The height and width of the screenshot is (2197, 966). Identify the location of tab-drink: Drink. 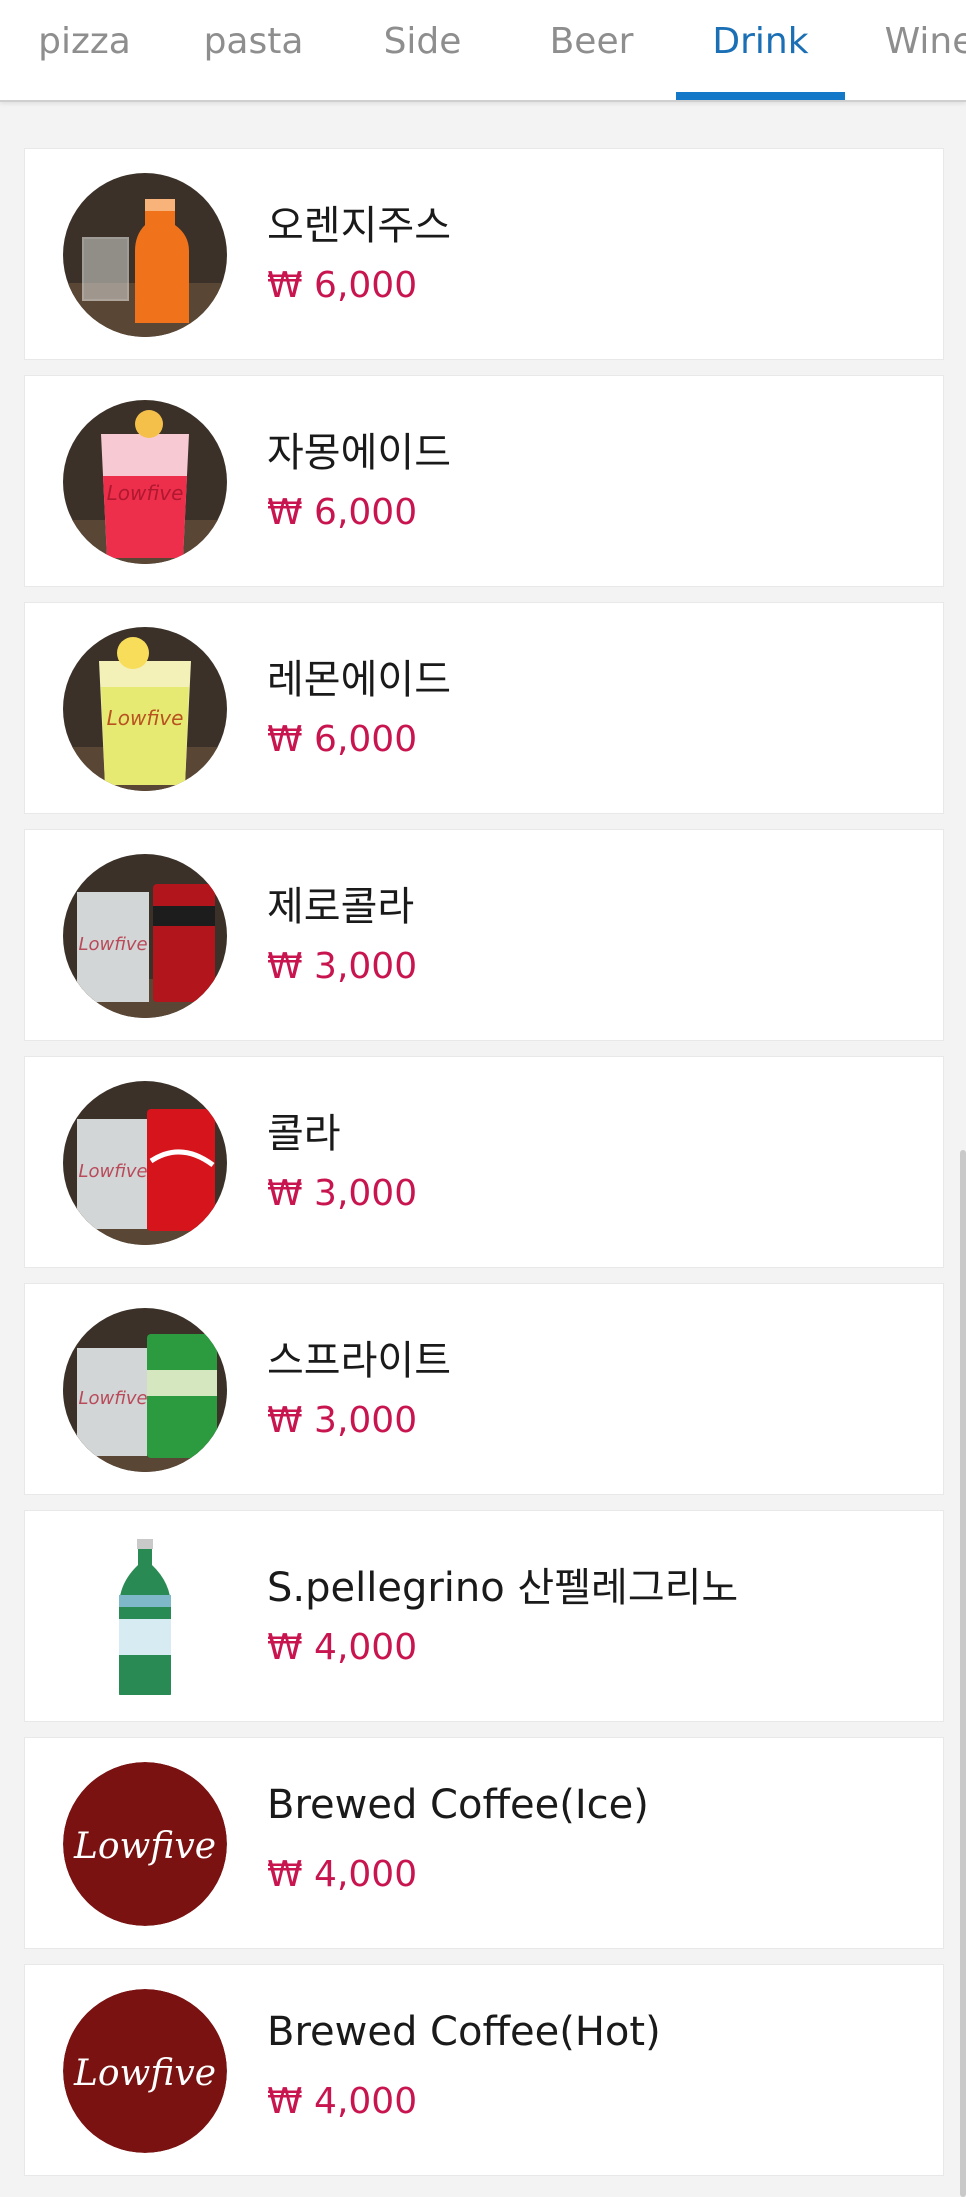
(760, 50).